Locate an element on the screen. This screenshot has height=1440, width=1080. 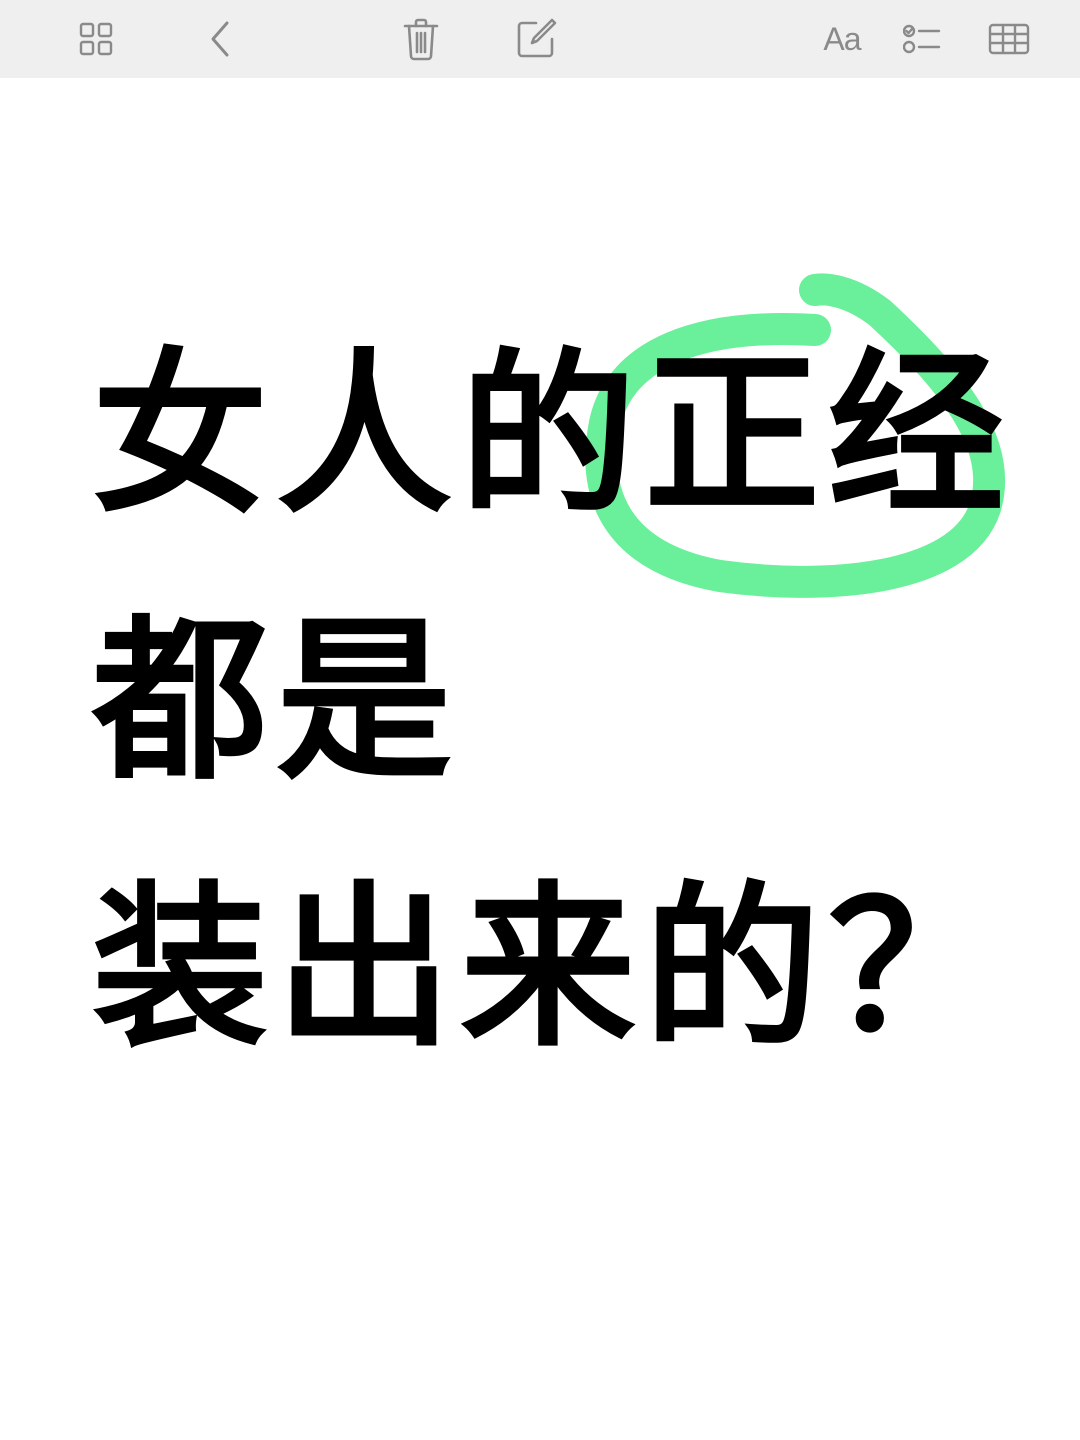
table-button is located at coordinates (1009, 39).